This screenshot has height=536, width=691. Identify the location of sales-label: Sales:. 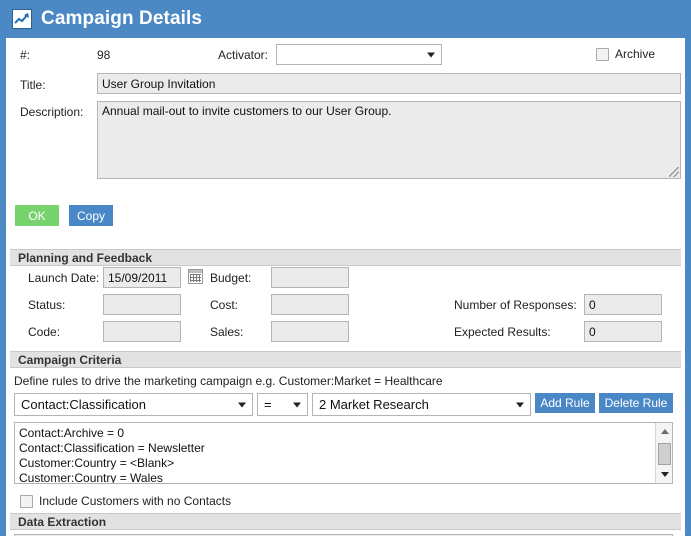
(227, 332).